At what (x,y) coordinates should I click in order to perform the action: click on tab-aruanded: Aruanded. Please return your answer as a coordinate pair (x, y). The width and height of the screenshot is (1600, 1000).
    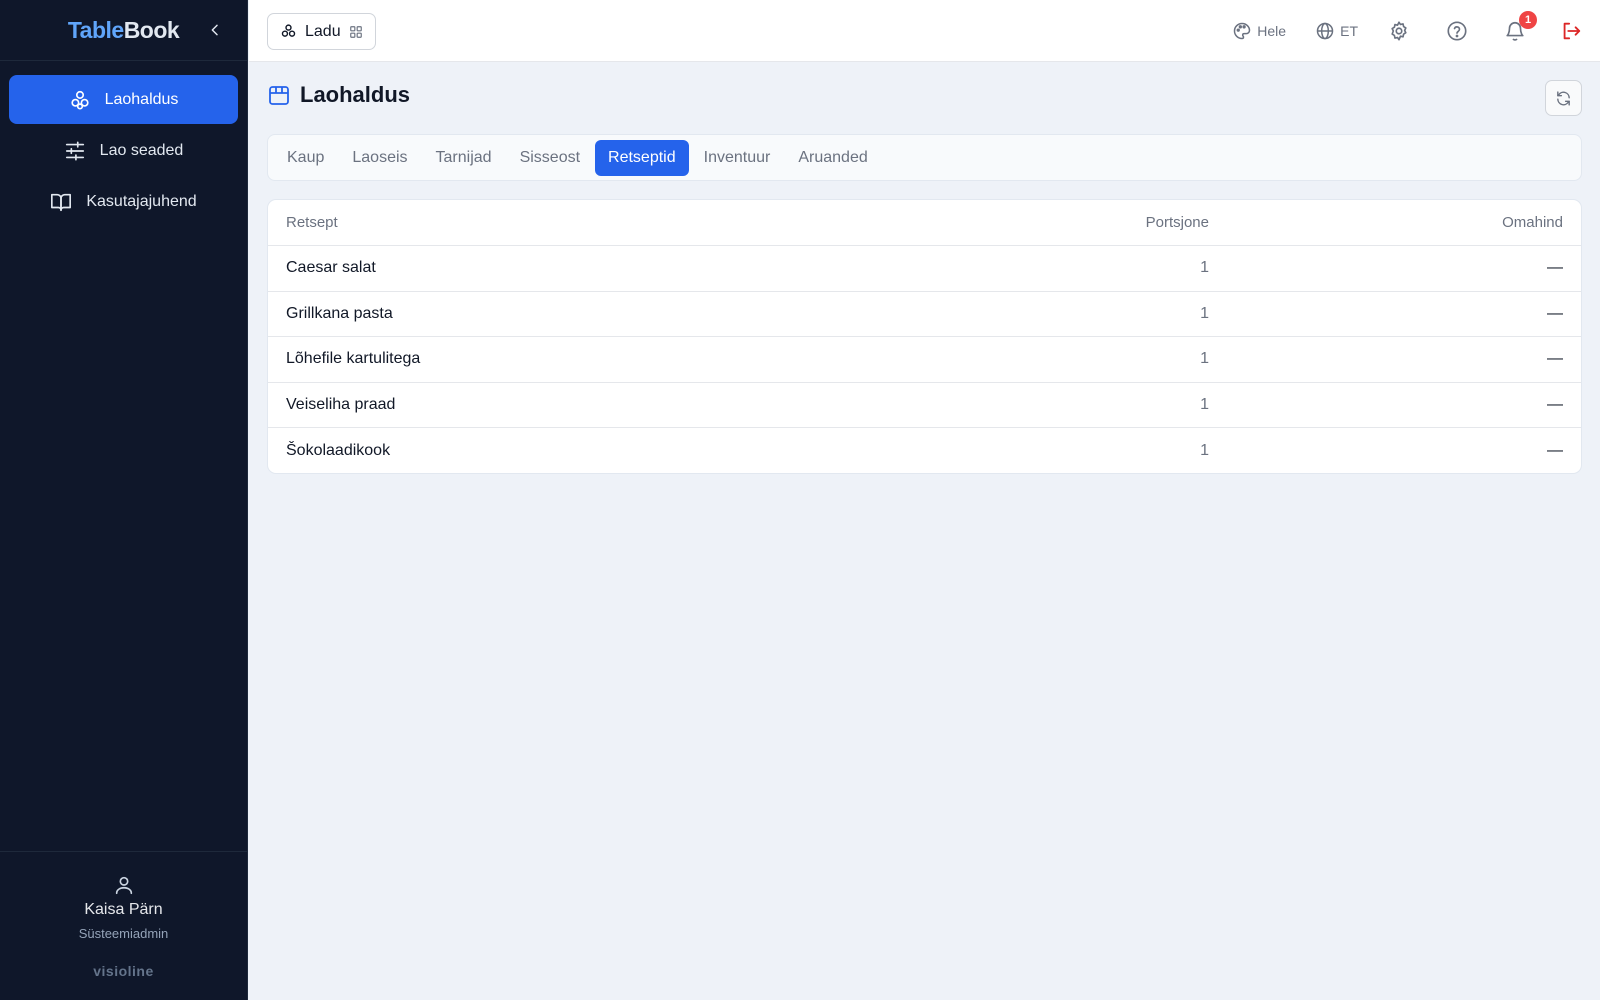
    Looking at the image, I should click on (832, 158).